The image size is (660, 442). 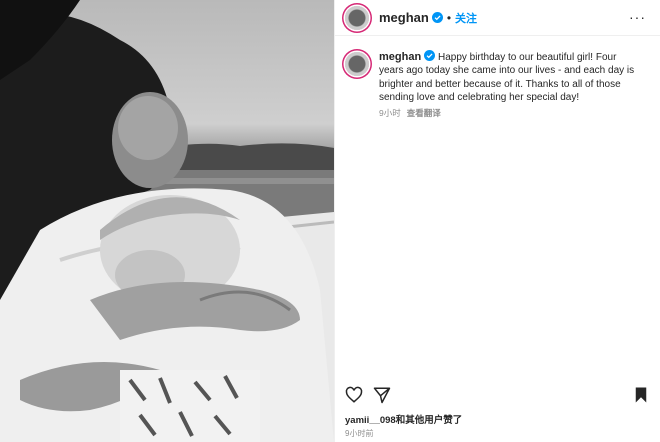 What do you see at coordinates (357, 64) in the screenshot?
I see `caption-author-avatar` at bounding box center [357, 64].